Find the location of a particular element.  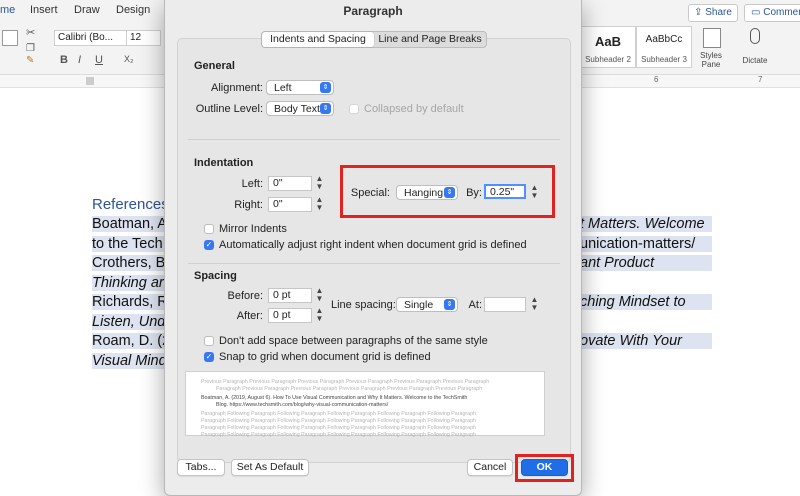

doc-line-right: ant Product is located at coordinates (646, 263).